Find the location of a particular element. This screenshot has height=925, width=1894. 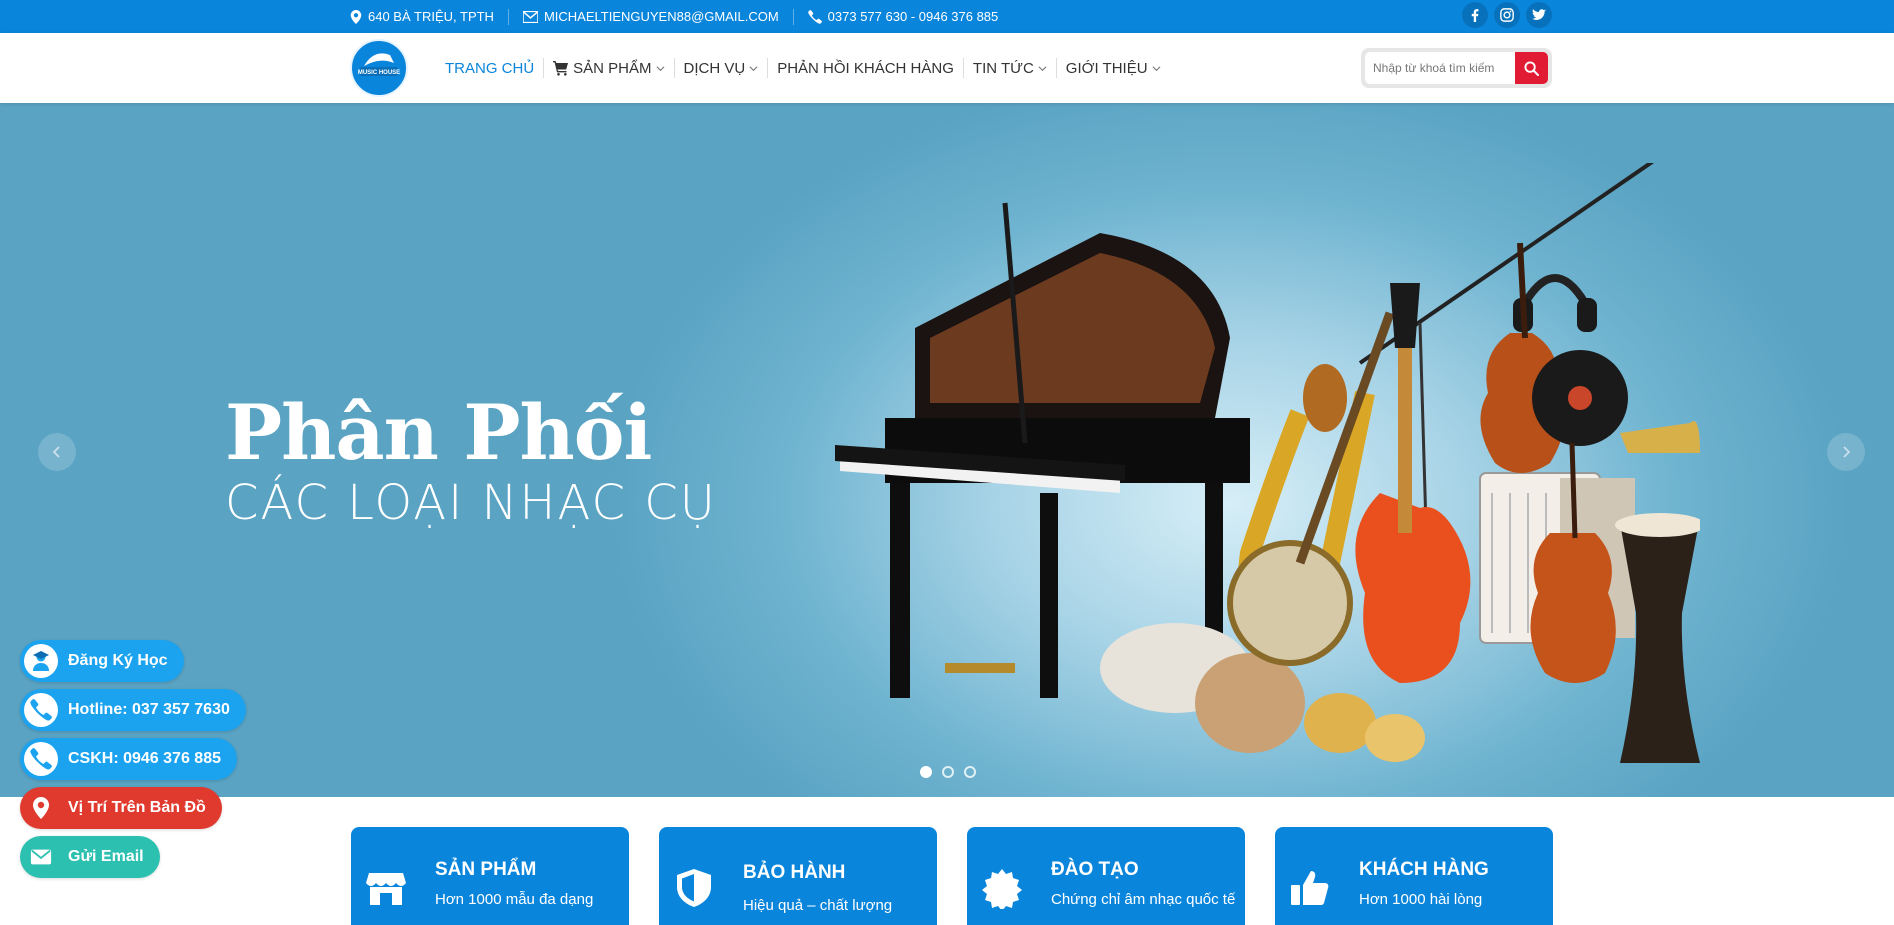

thumbs-up-icon is located at coordinates (1310, 888).